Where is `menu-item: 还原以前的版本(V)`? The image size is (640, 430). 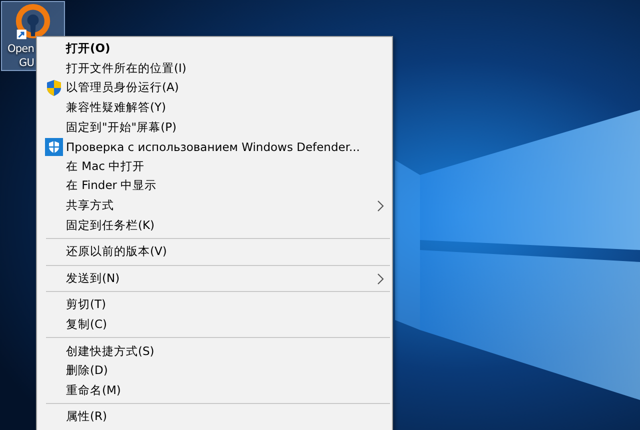 menu-item: 还原以前的版本(V) is located at coordinates (214, 252).